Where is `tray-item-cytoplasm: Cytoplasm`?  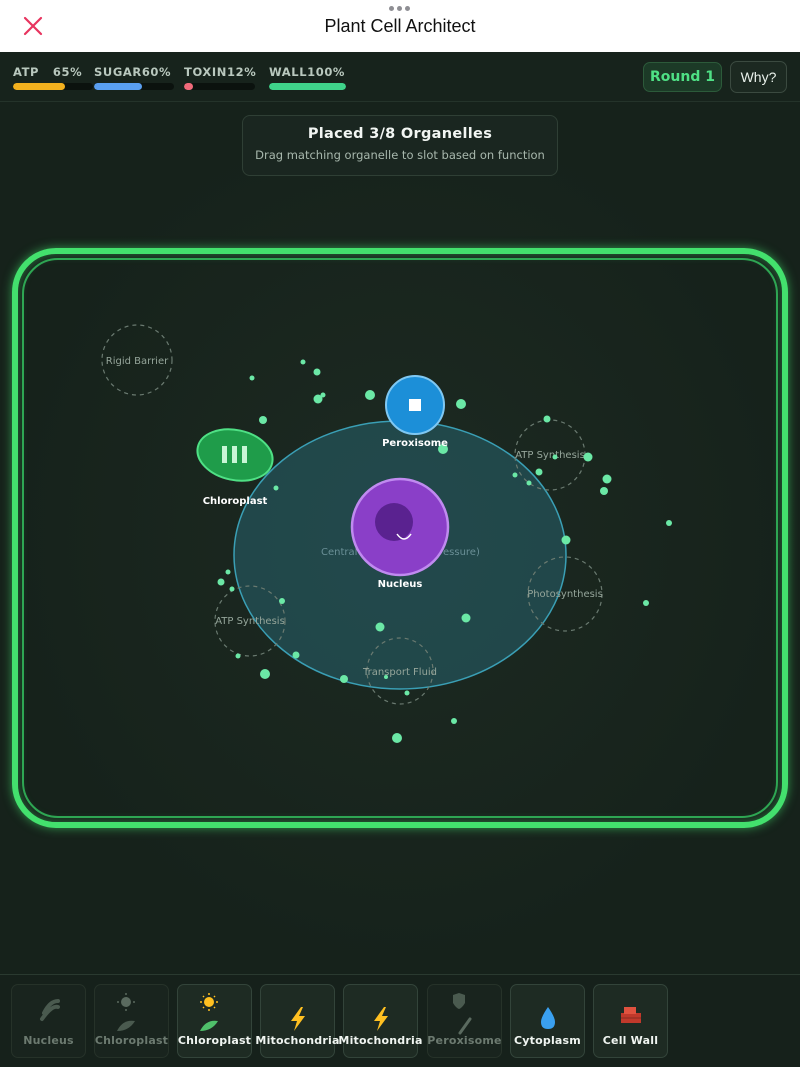 tray-item-cytoplasm: Cytoplasm is located at coordinates (547, 1021).